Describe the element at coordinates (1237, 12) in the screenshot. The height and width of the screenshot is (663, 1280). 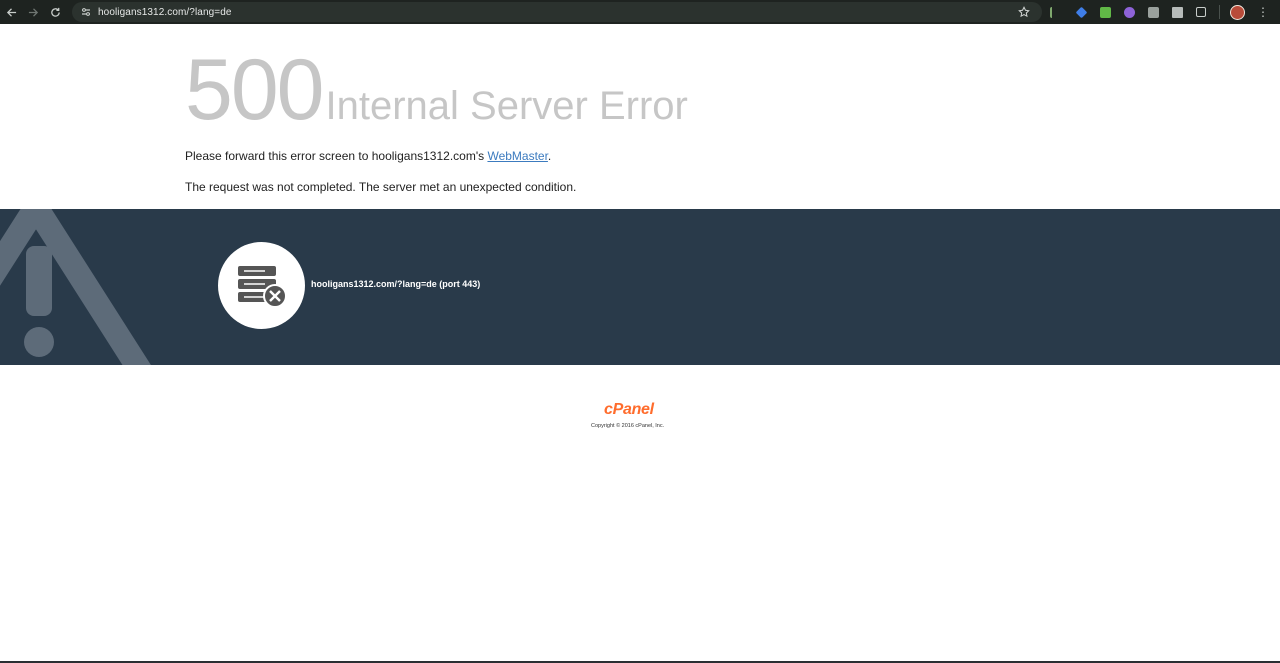
I see `profile-avatar` at that location.